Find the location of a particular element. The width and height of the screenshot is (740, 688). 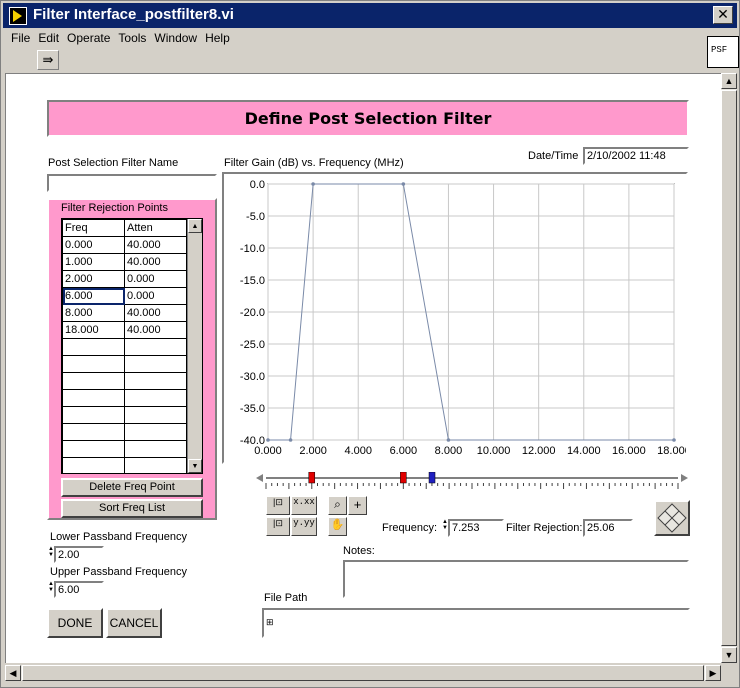

browse-path-icon: ⊞ is located at coordinates (270, 622).